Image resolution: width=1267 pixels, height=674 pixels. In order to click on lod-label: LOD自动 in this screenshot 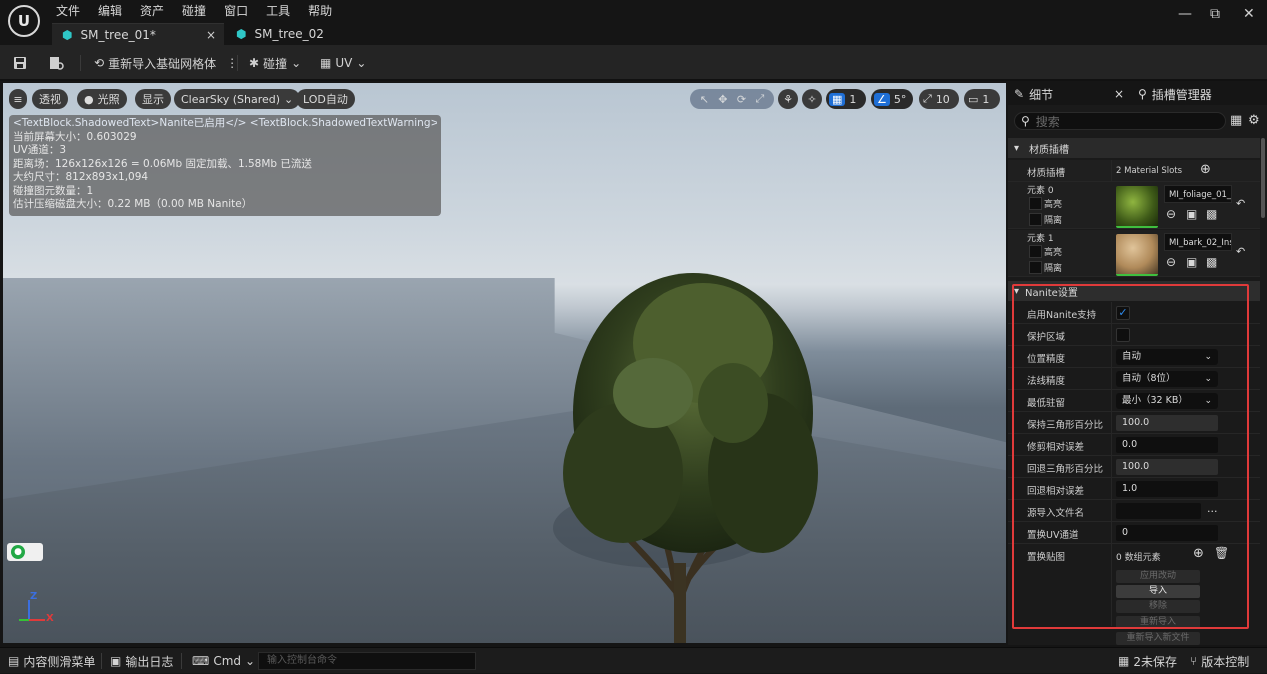, I will do `click(325, 99)`.